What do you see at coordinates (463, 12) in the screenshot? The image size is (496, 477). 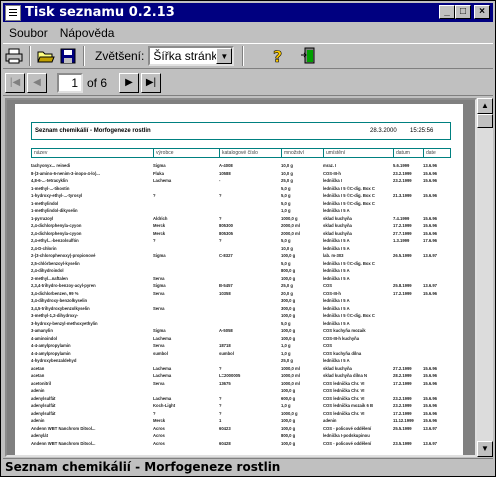 I see `maximize-button: □` at bounding box center [463, 12].